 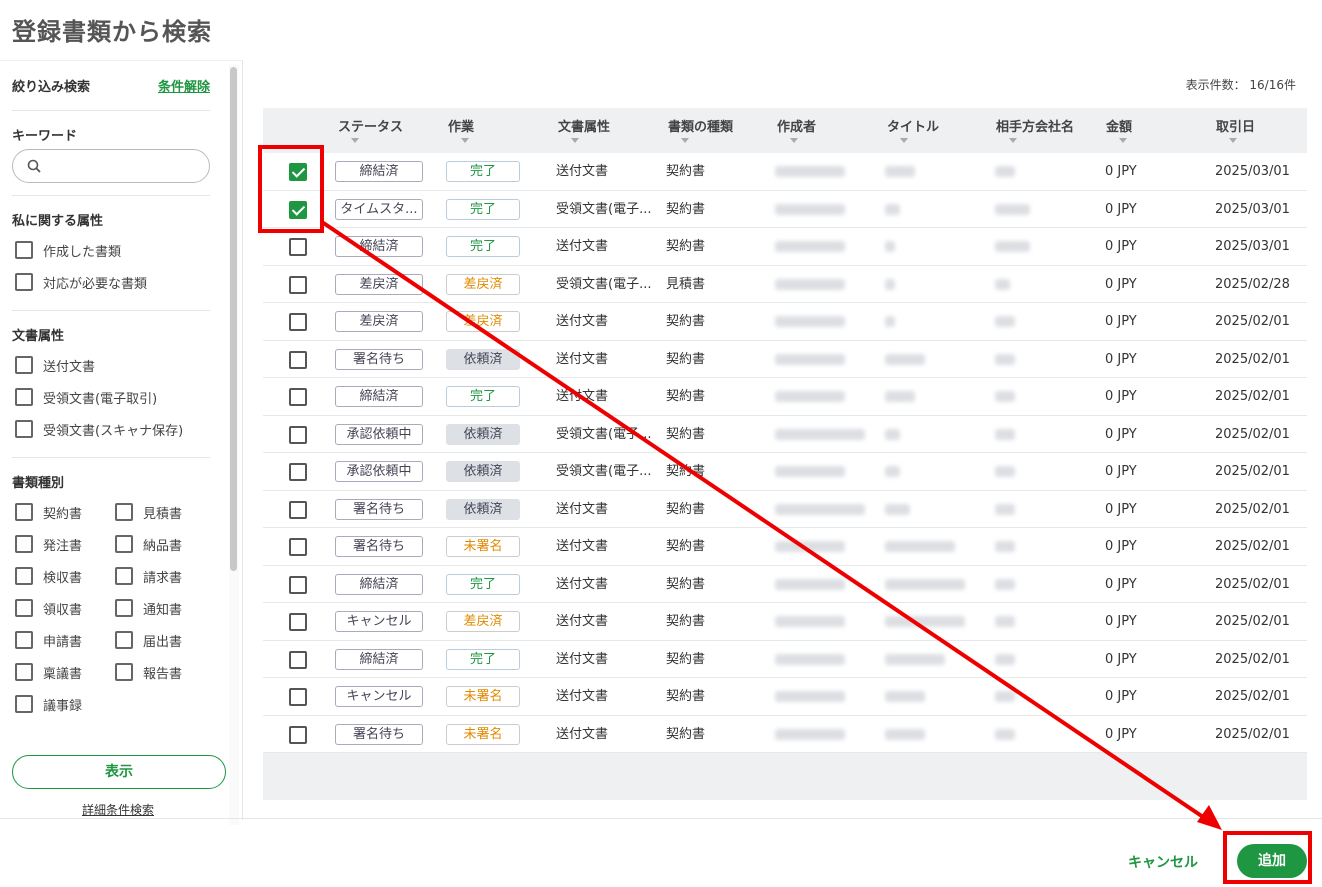 I want to click on column-header: 相手方会社名, so click(x=1035, y=125).